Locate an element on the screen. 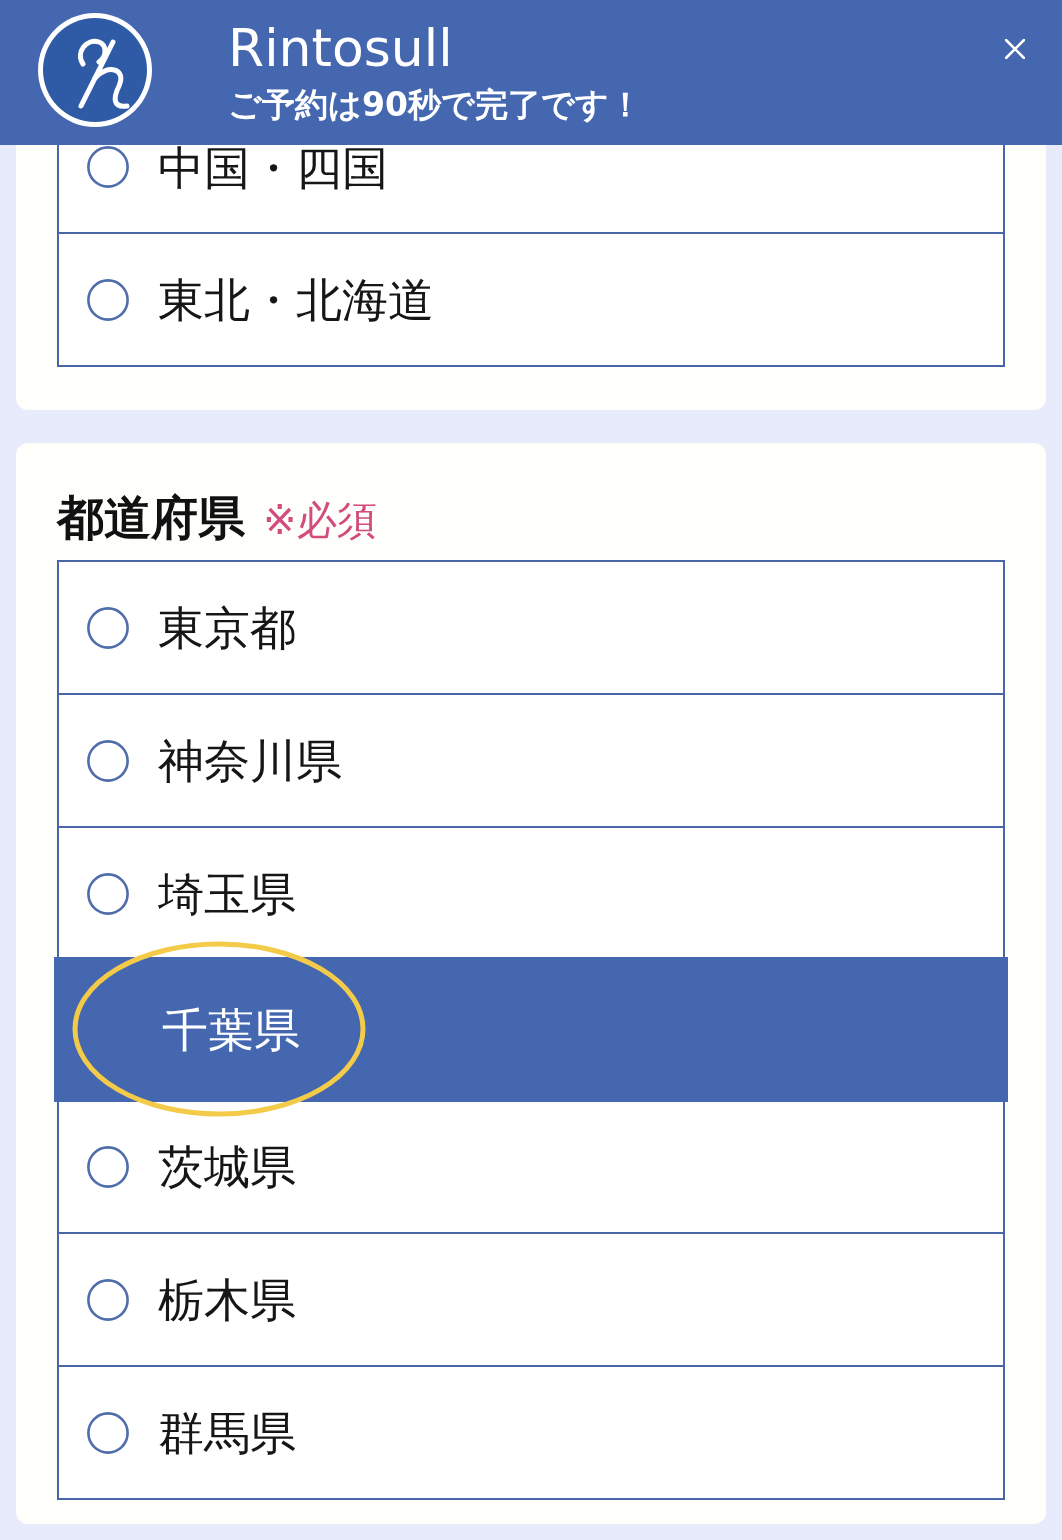 The image size is (1062, 1540). radio-option: 茨城県 is located at coordinates (531, 1167).